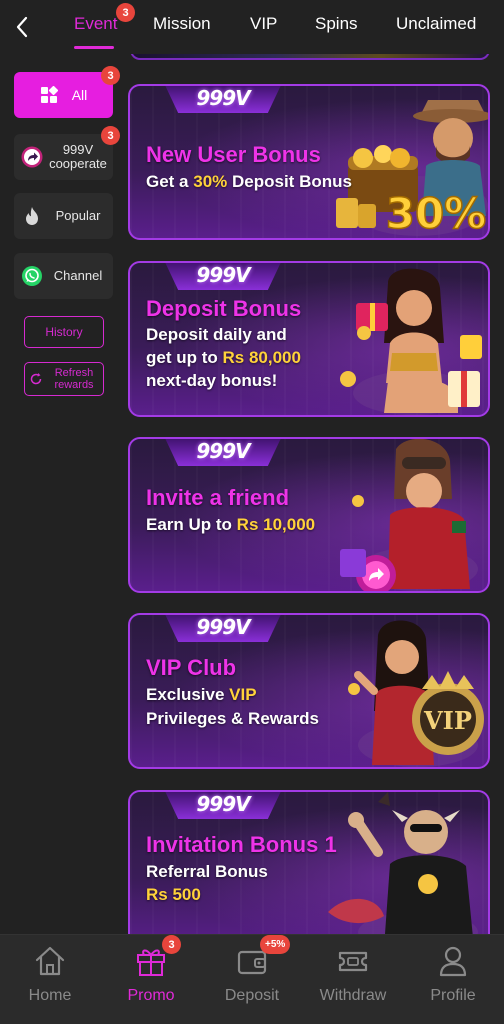  I want to click on nav-home-label: Home, so click(50, 995).